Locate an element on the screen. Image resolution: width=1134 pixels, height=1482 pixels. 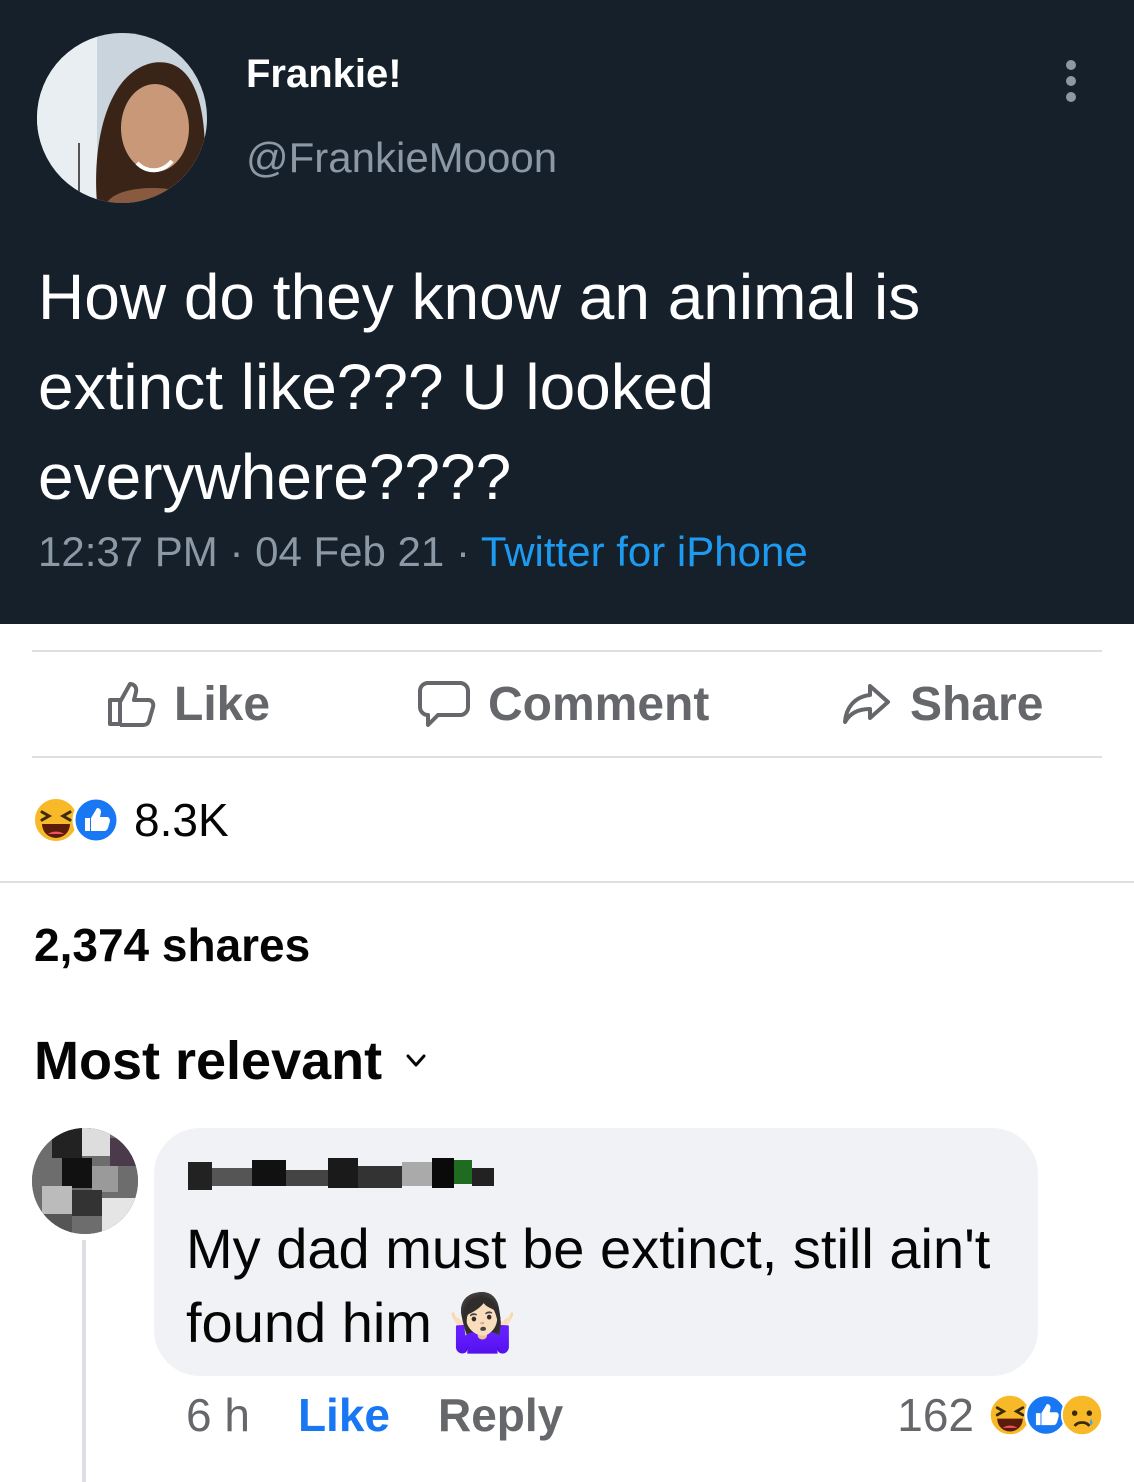
commenter-avatar is located at coordinates (85, 1181).